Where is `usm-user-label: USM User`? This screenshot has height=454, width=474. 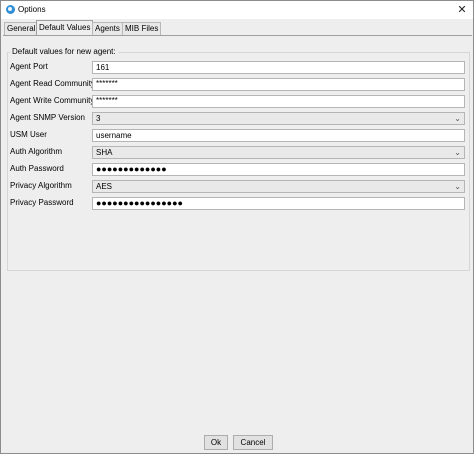
usm-user-label: USM User is located at coordinates (28, 134).